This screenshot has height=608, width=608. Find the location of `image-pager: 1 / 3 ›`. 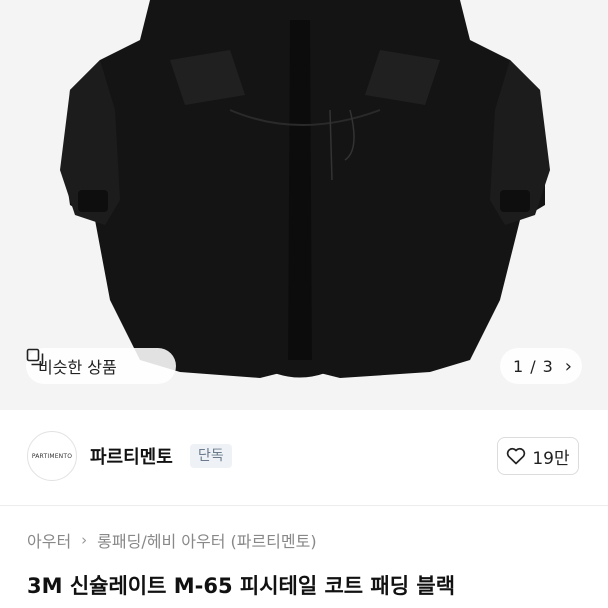

image-pager: 1 / 3 › is located at coordinates (541, 366).